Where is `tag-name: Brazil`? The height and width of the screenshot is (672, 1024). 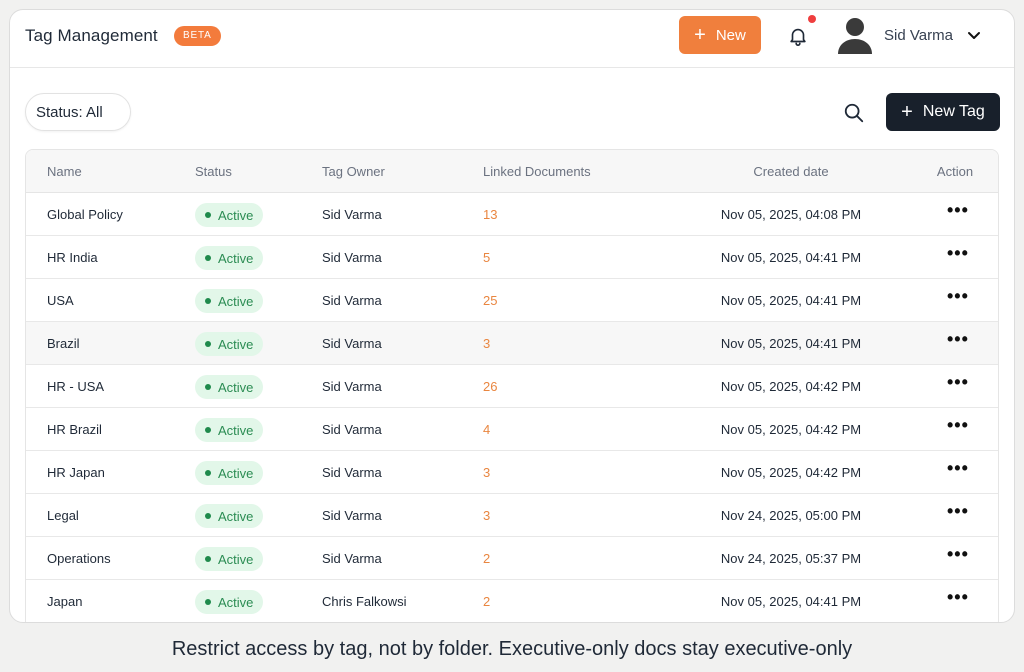 tag-name: Brazil is located at coordinates (63, 343).